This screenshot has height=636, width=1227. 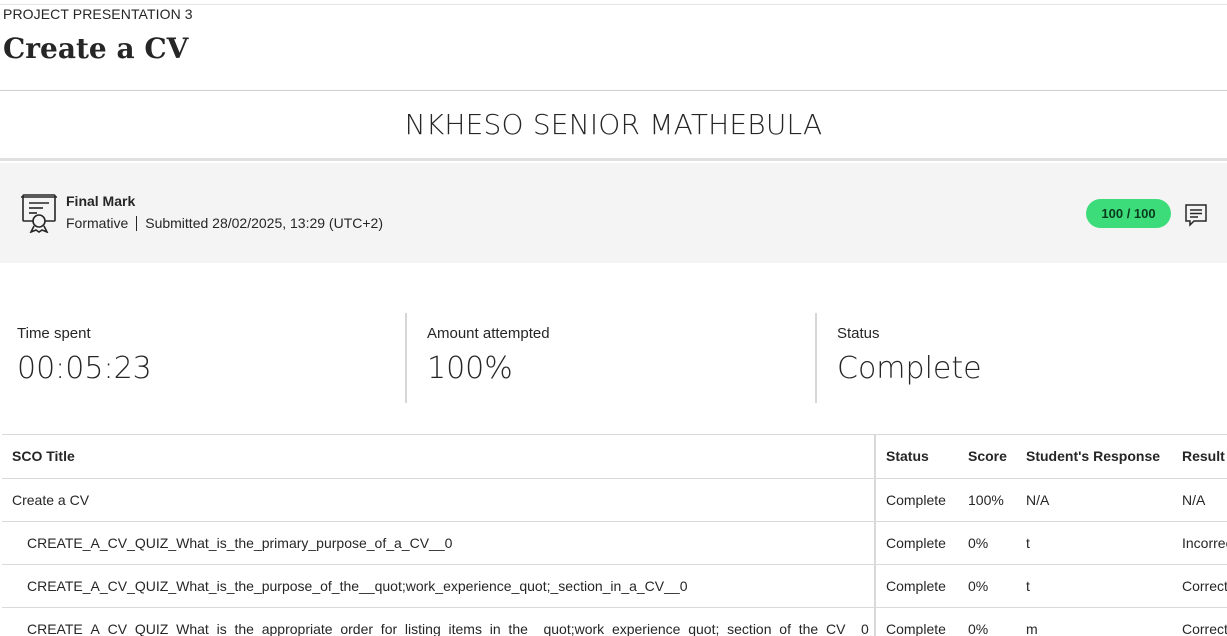 I want to click on table-row: Create a CV Complete 100% N/A N/A, so click(x=614, y=500).